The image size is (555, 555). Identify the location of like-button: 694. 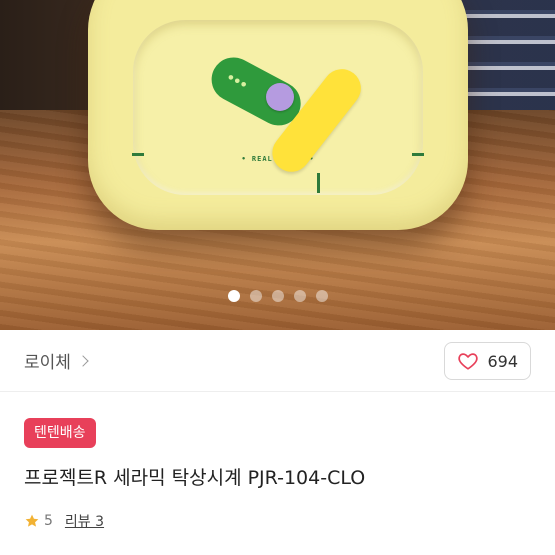
(487, 361).